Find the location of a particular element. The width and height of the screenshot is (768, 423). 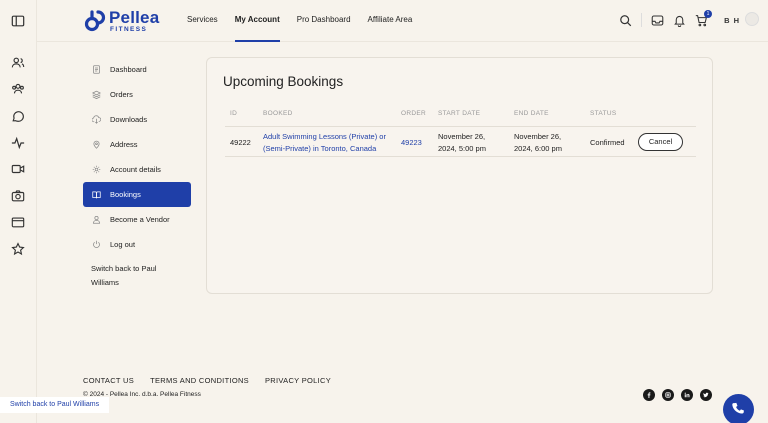

footer-privacy-link: PRIVACY POLICY is located at coordinates (298, 380).